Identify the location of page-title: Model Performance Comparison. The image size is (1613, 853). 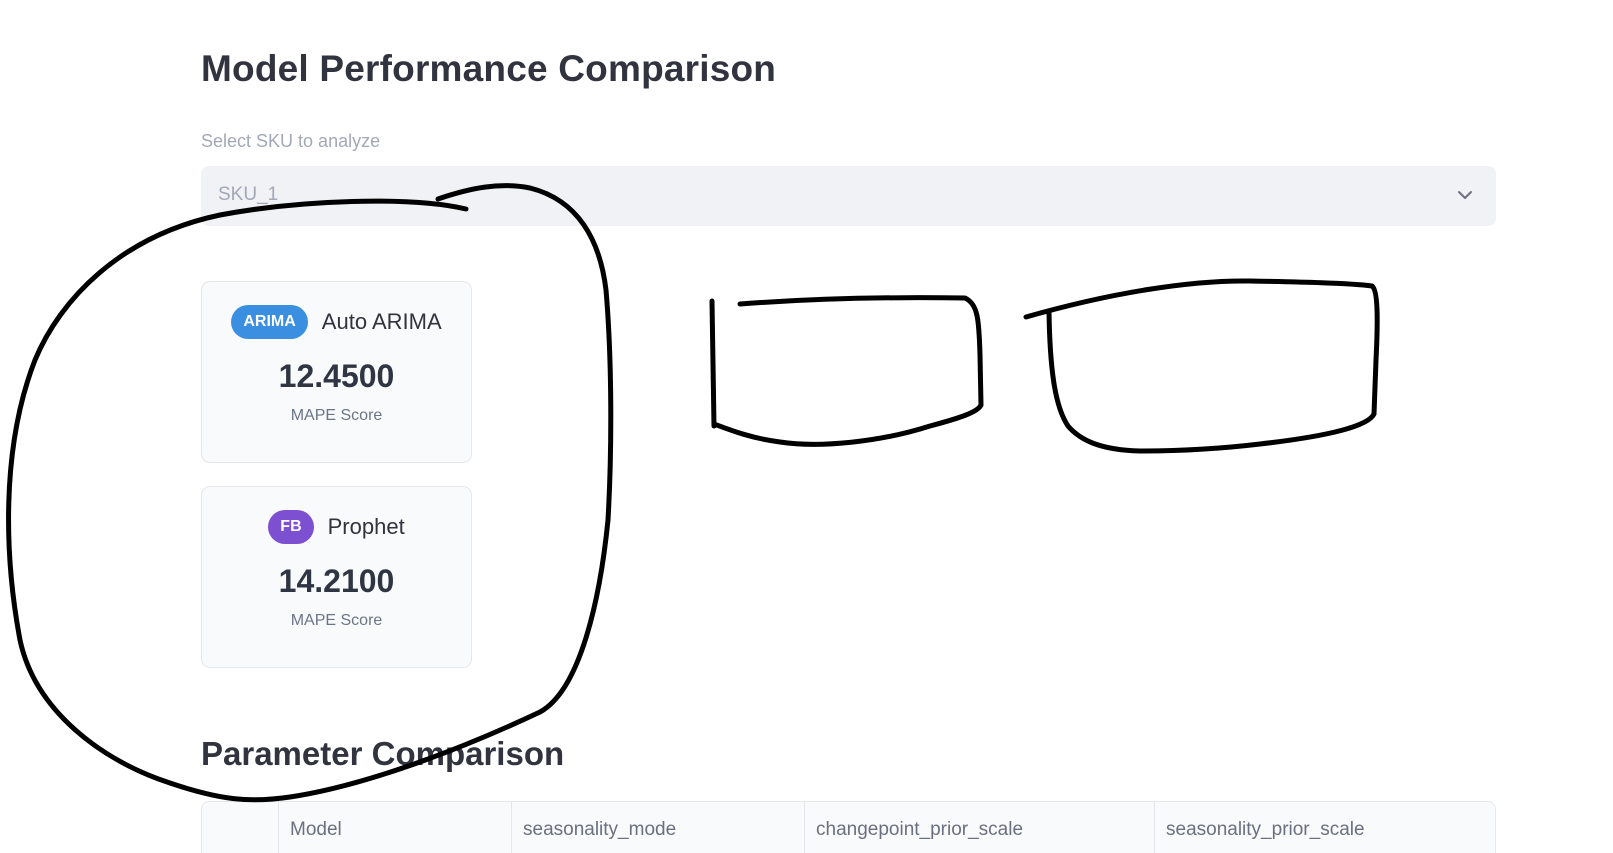
(489, 68).